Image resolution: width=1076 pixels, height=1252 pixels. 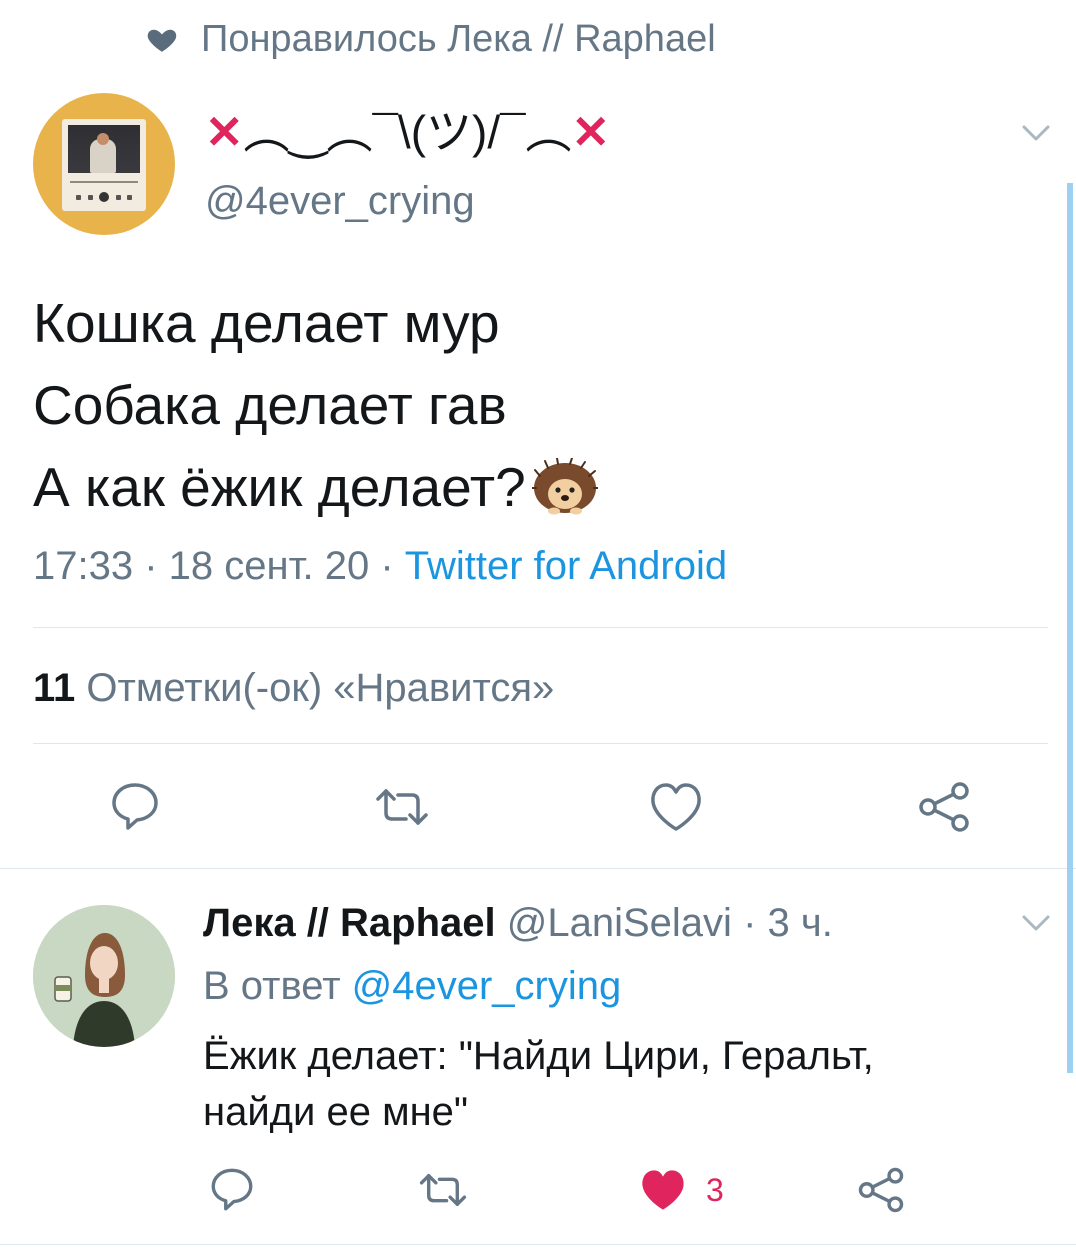 I want to click on liked-heart-icon, so click(x=663, y=1190).